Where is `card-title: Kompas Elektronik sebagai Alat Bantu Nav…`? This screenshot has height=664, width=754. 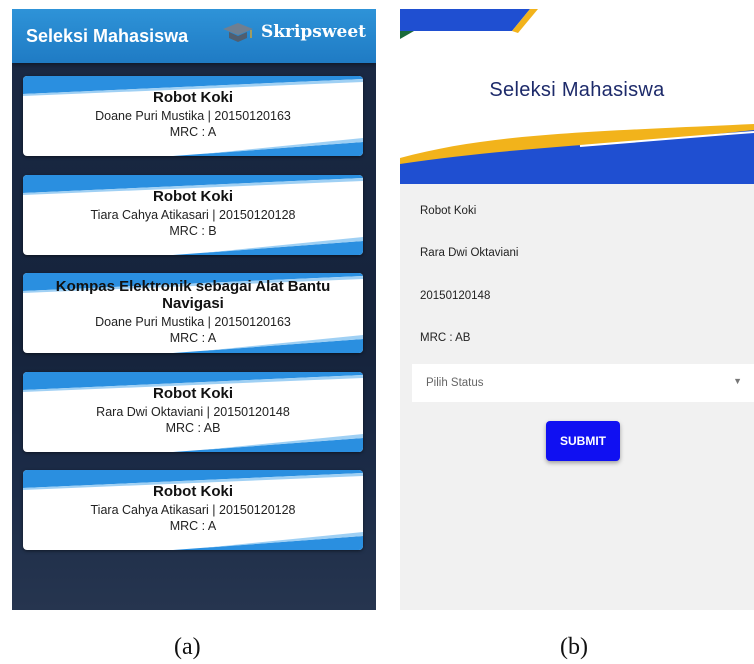 card-title: Kompas Elektronik sebagai Alat Bantu Nav… is located at coordinates (193, 295).